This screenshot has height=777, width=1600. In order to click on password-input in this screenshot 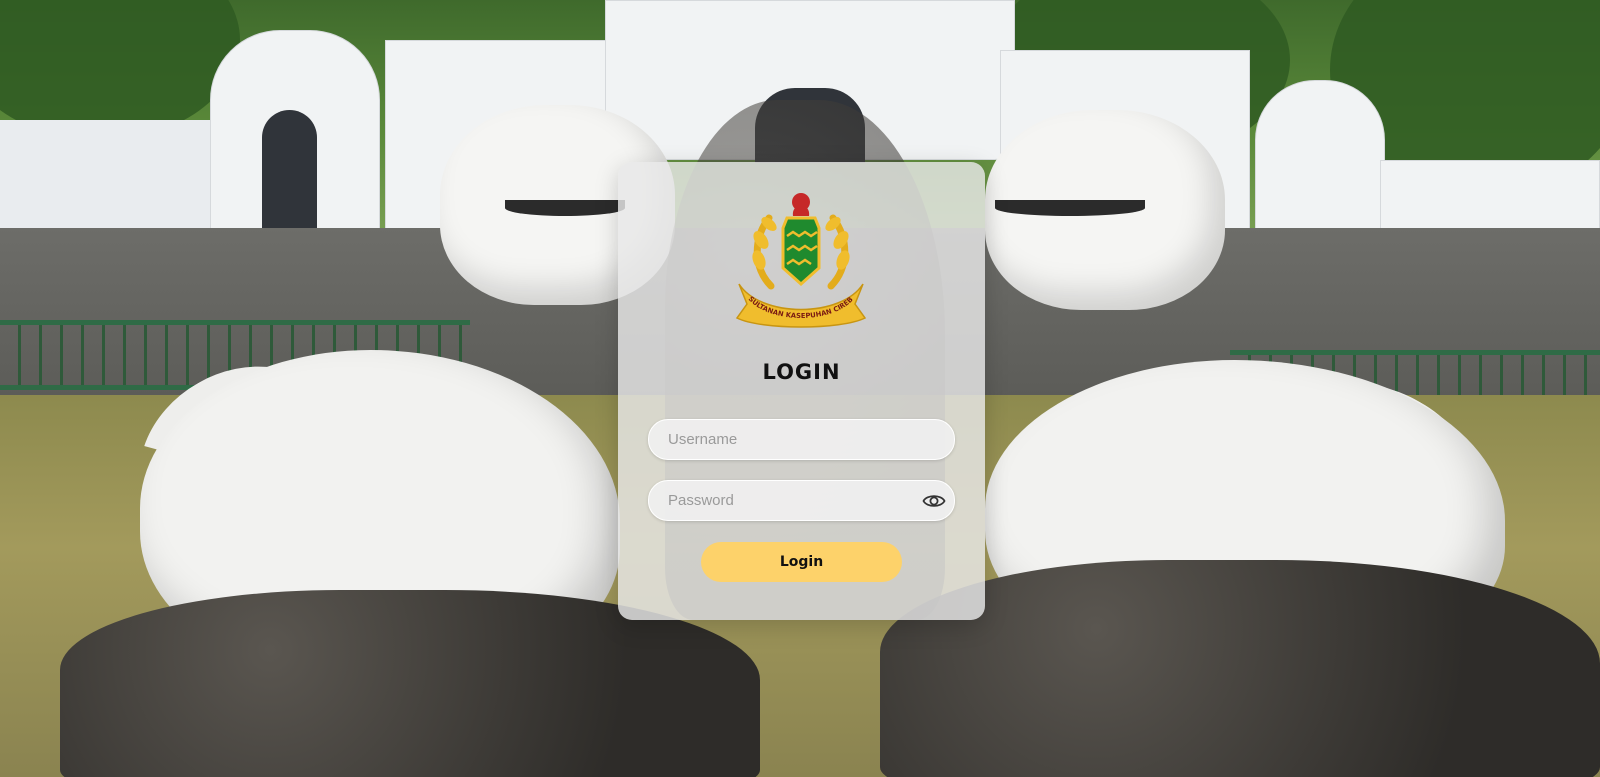, I will do `click(801, 500)`.